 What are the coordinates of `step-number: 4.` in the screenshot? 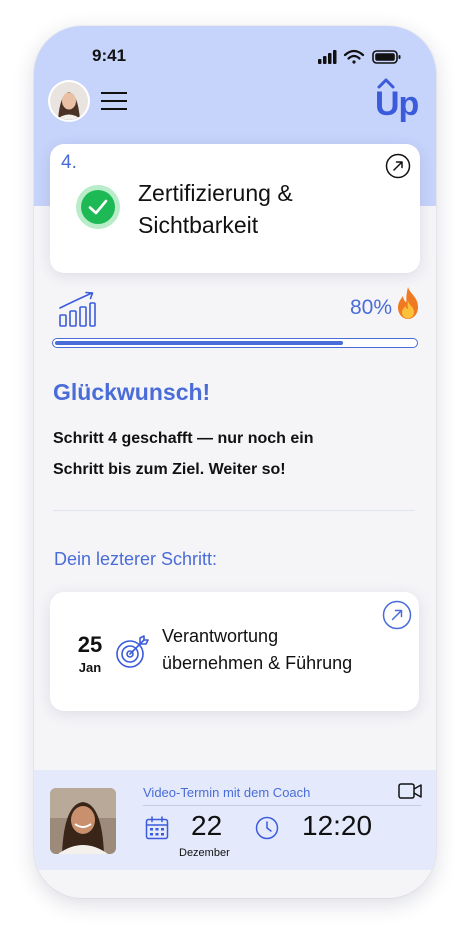 It's located at (69, 162).